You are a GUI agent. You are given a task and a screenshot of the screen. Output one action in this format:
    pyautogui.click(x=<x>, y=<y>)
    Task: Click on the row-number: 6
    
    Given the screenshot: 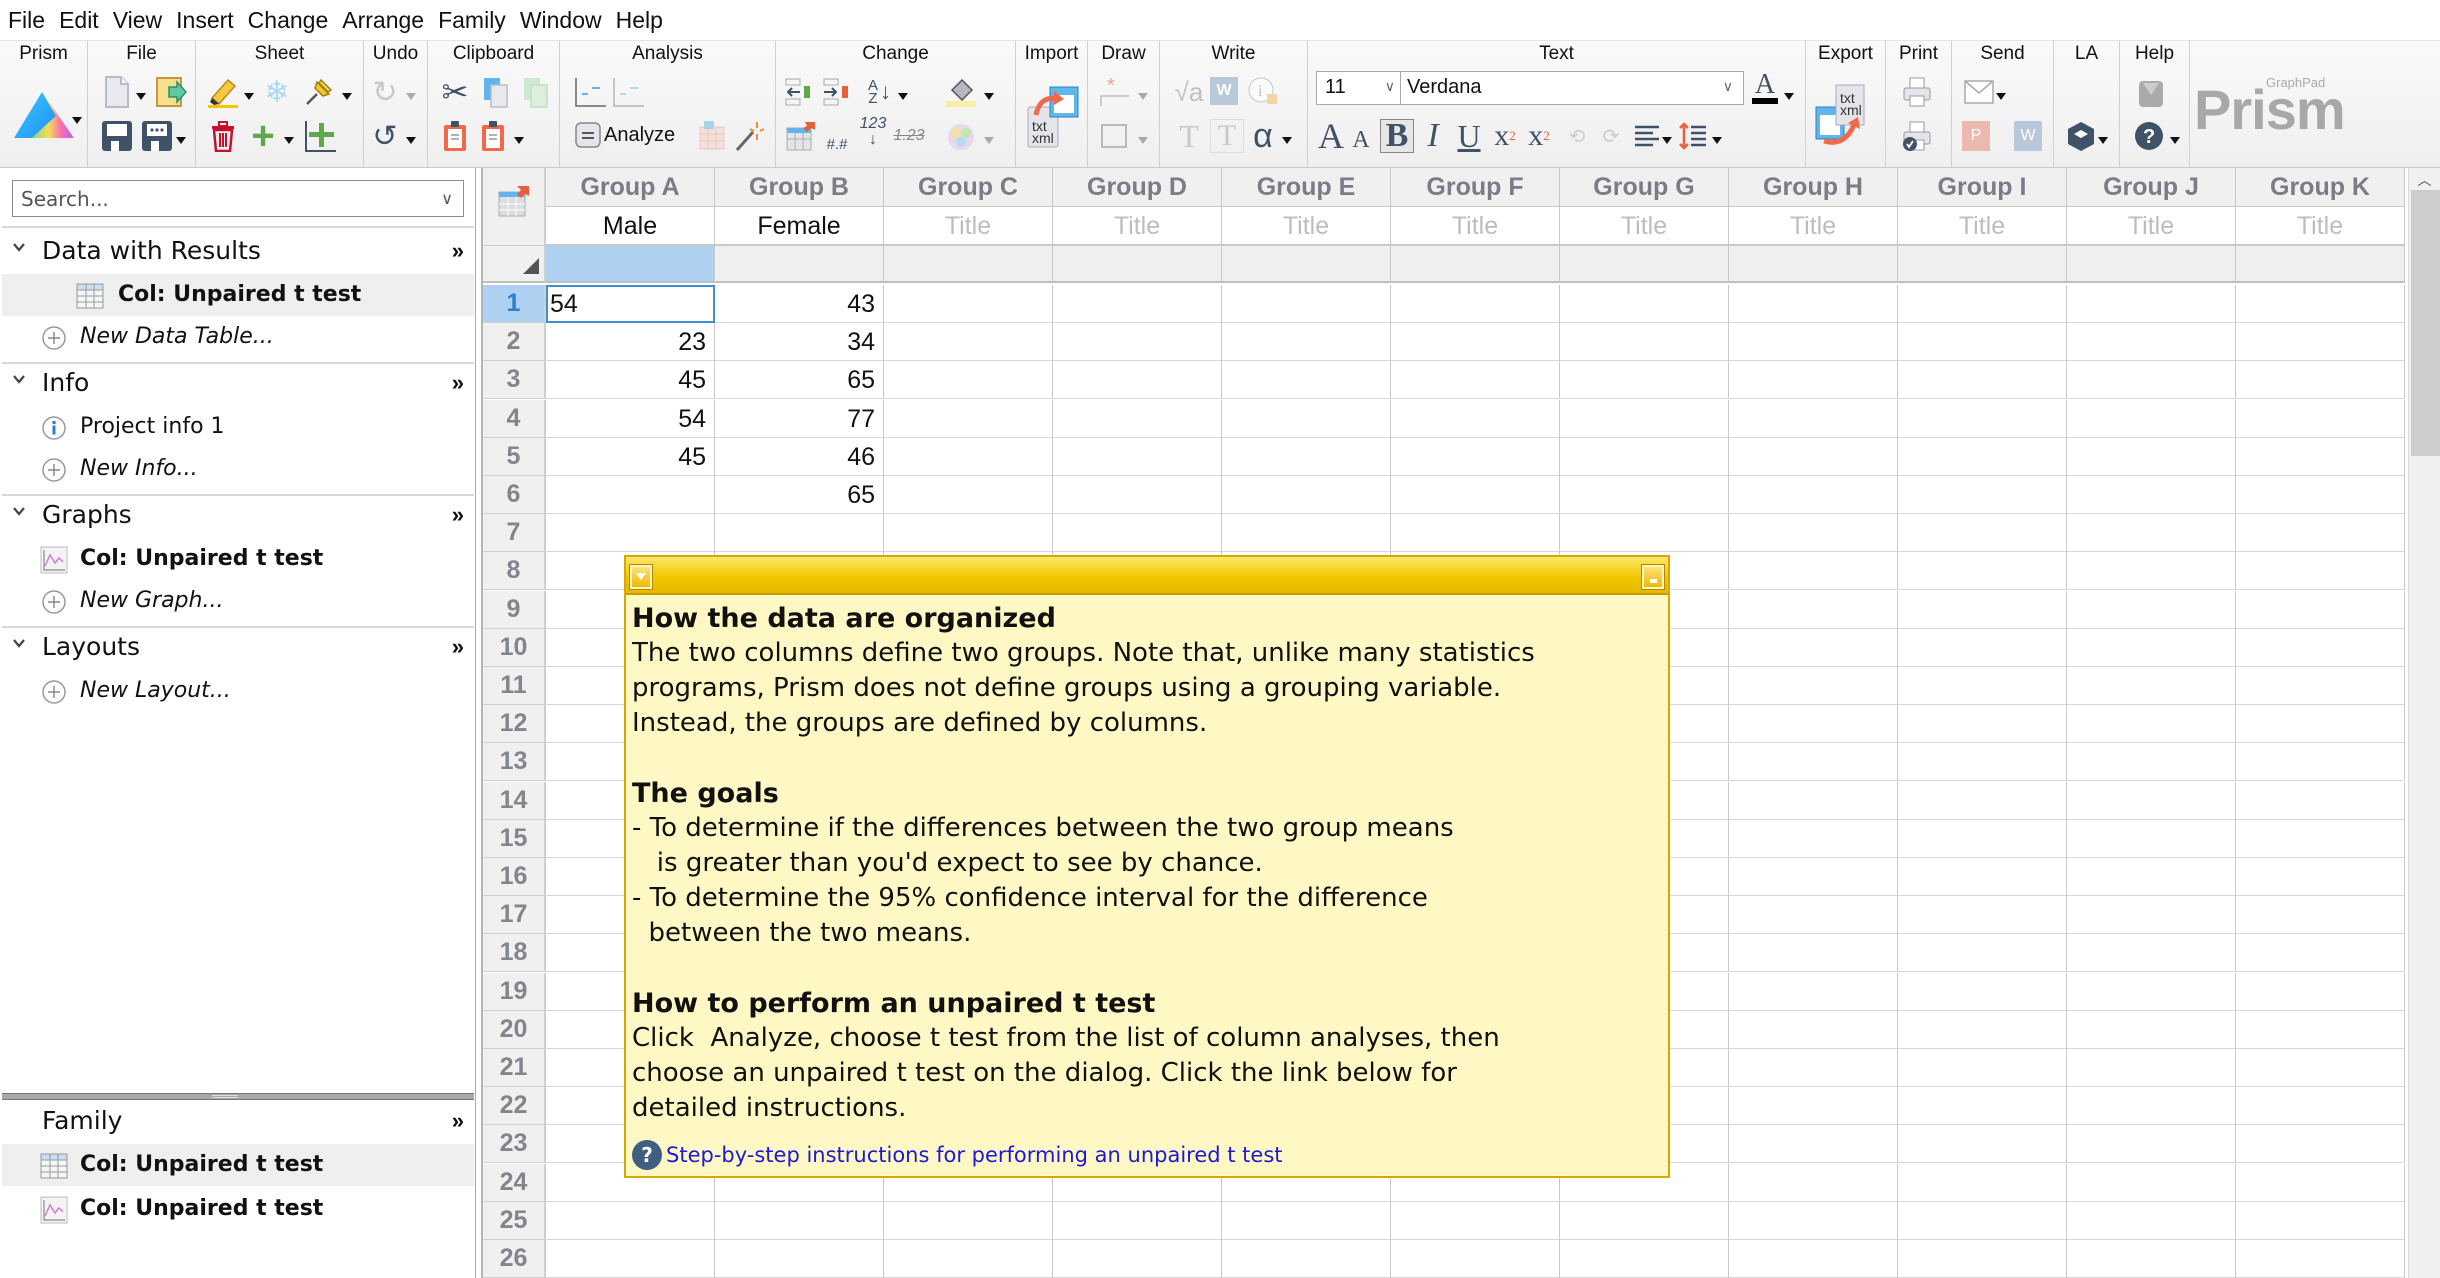 What is the action you would take?
    pyautogui.click(x=514, y=495)
    